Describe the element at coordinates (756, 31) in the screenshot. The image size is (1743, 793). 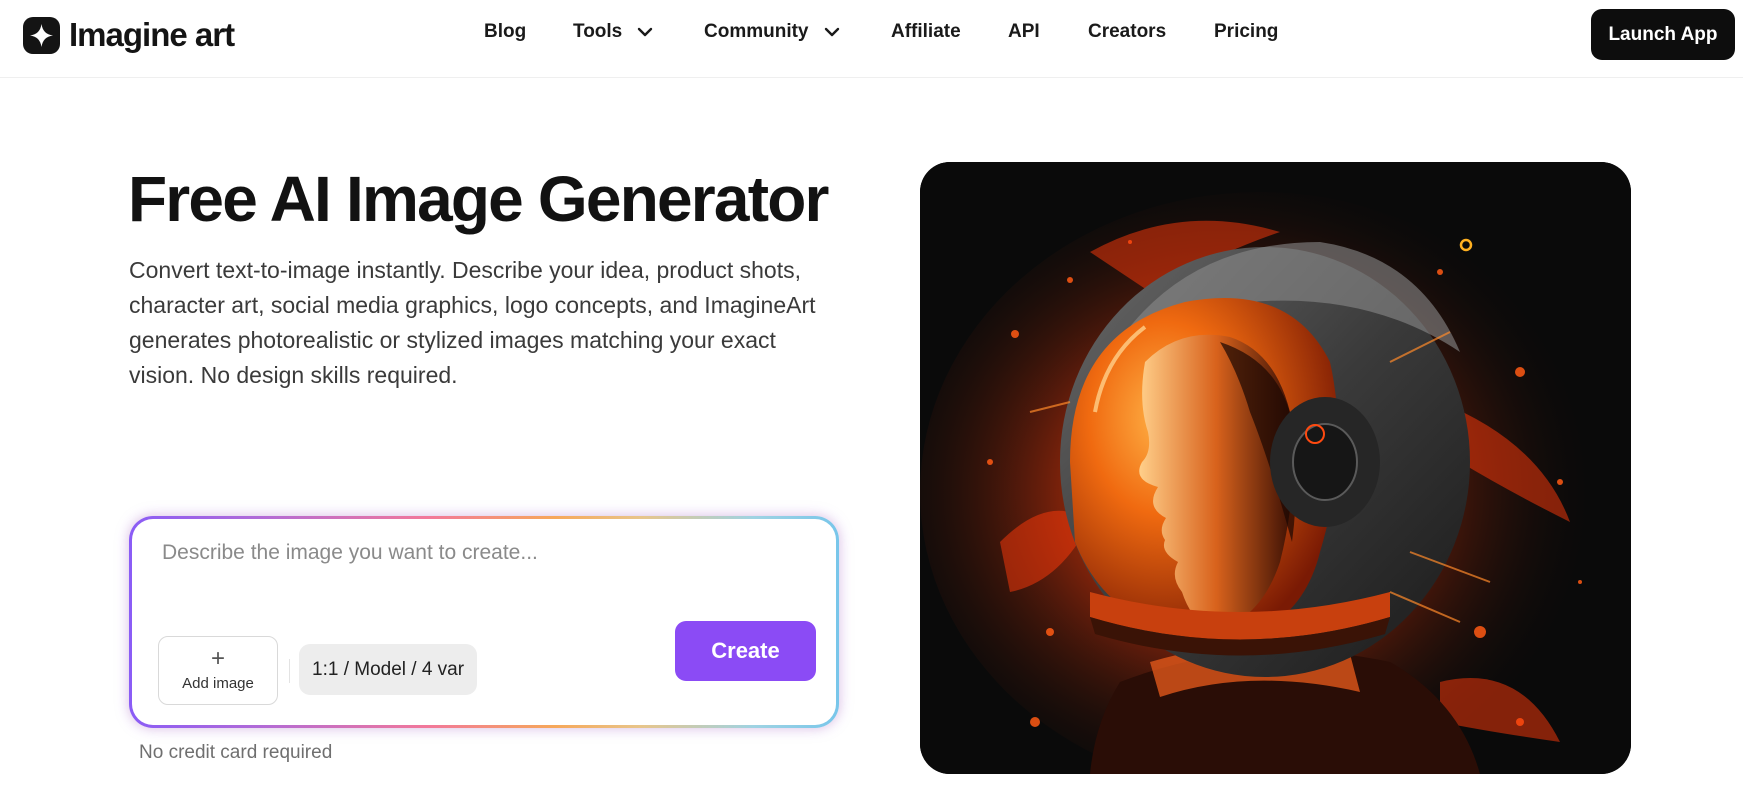
I see `nav-item-label: Community` at that location.